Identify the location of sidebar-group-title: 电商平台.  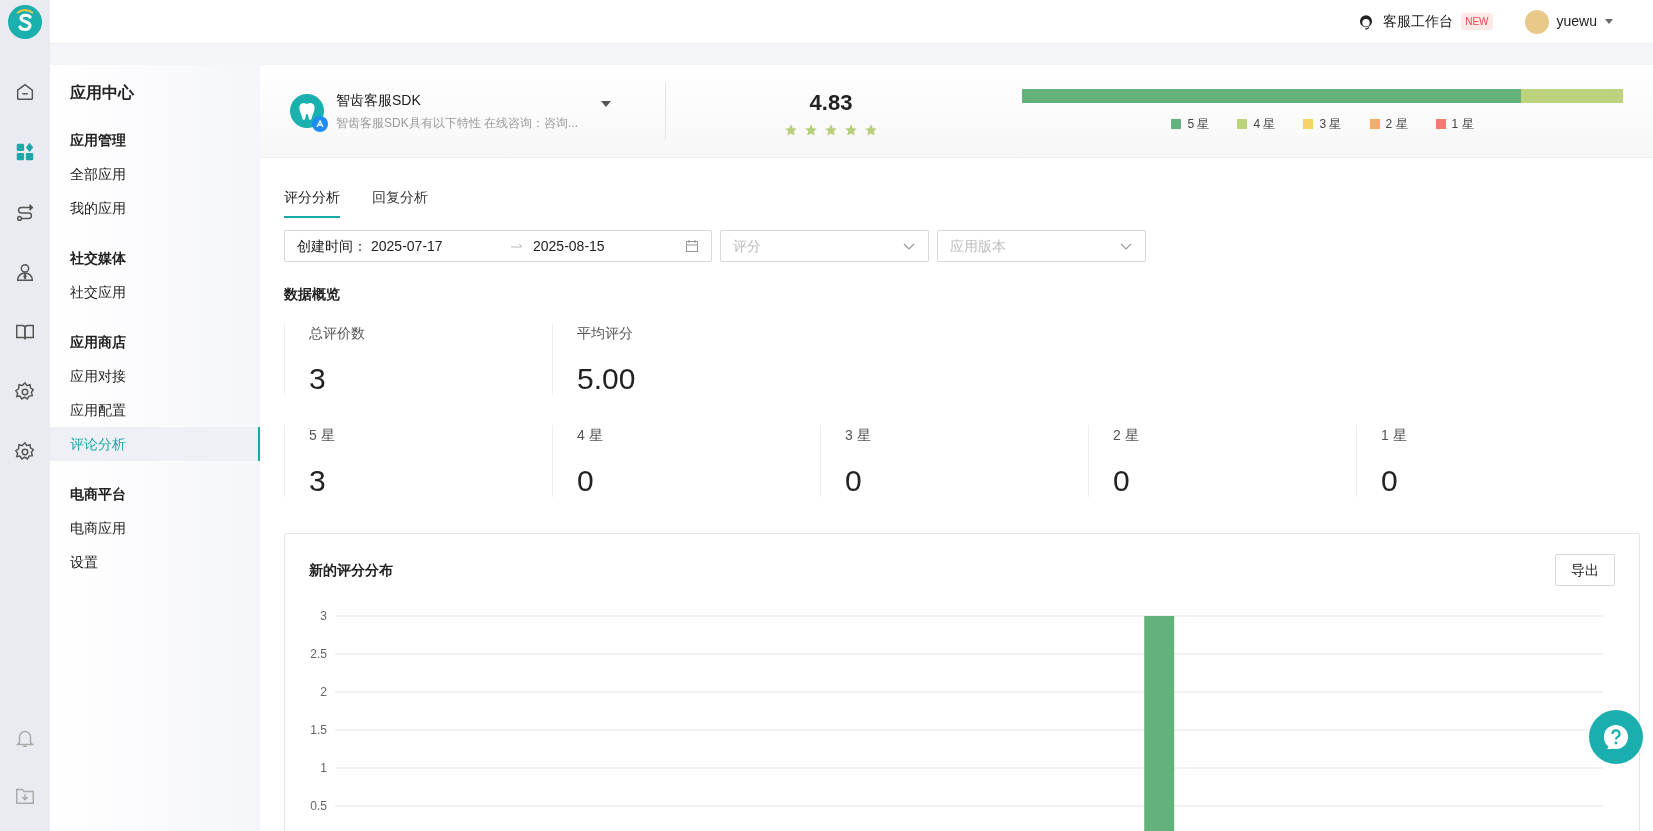
(98, 494).